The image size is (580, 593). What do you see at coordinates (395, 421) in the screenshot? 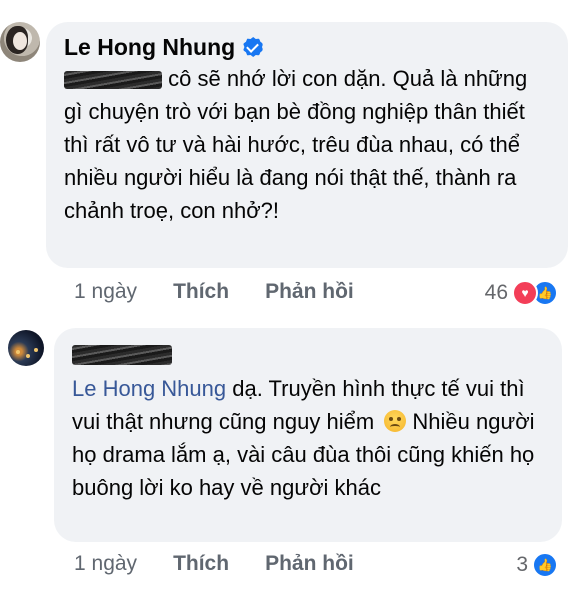
I see `worried-face-icon` at bounding box center [395, 421].